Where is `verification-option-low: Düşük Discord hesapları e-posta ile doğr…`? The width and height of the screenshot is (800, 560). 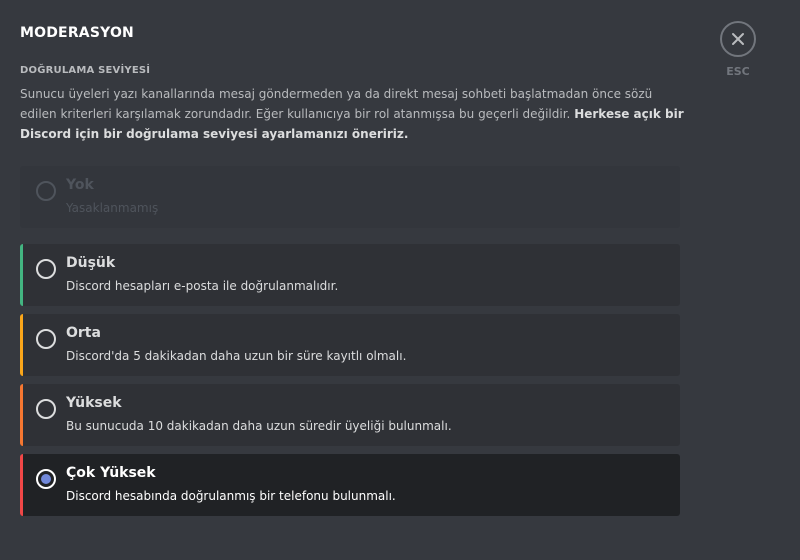
verification-option-low: Düşük Discord hesapları e-posta ile doğr… is located at coordinates (350, 275).